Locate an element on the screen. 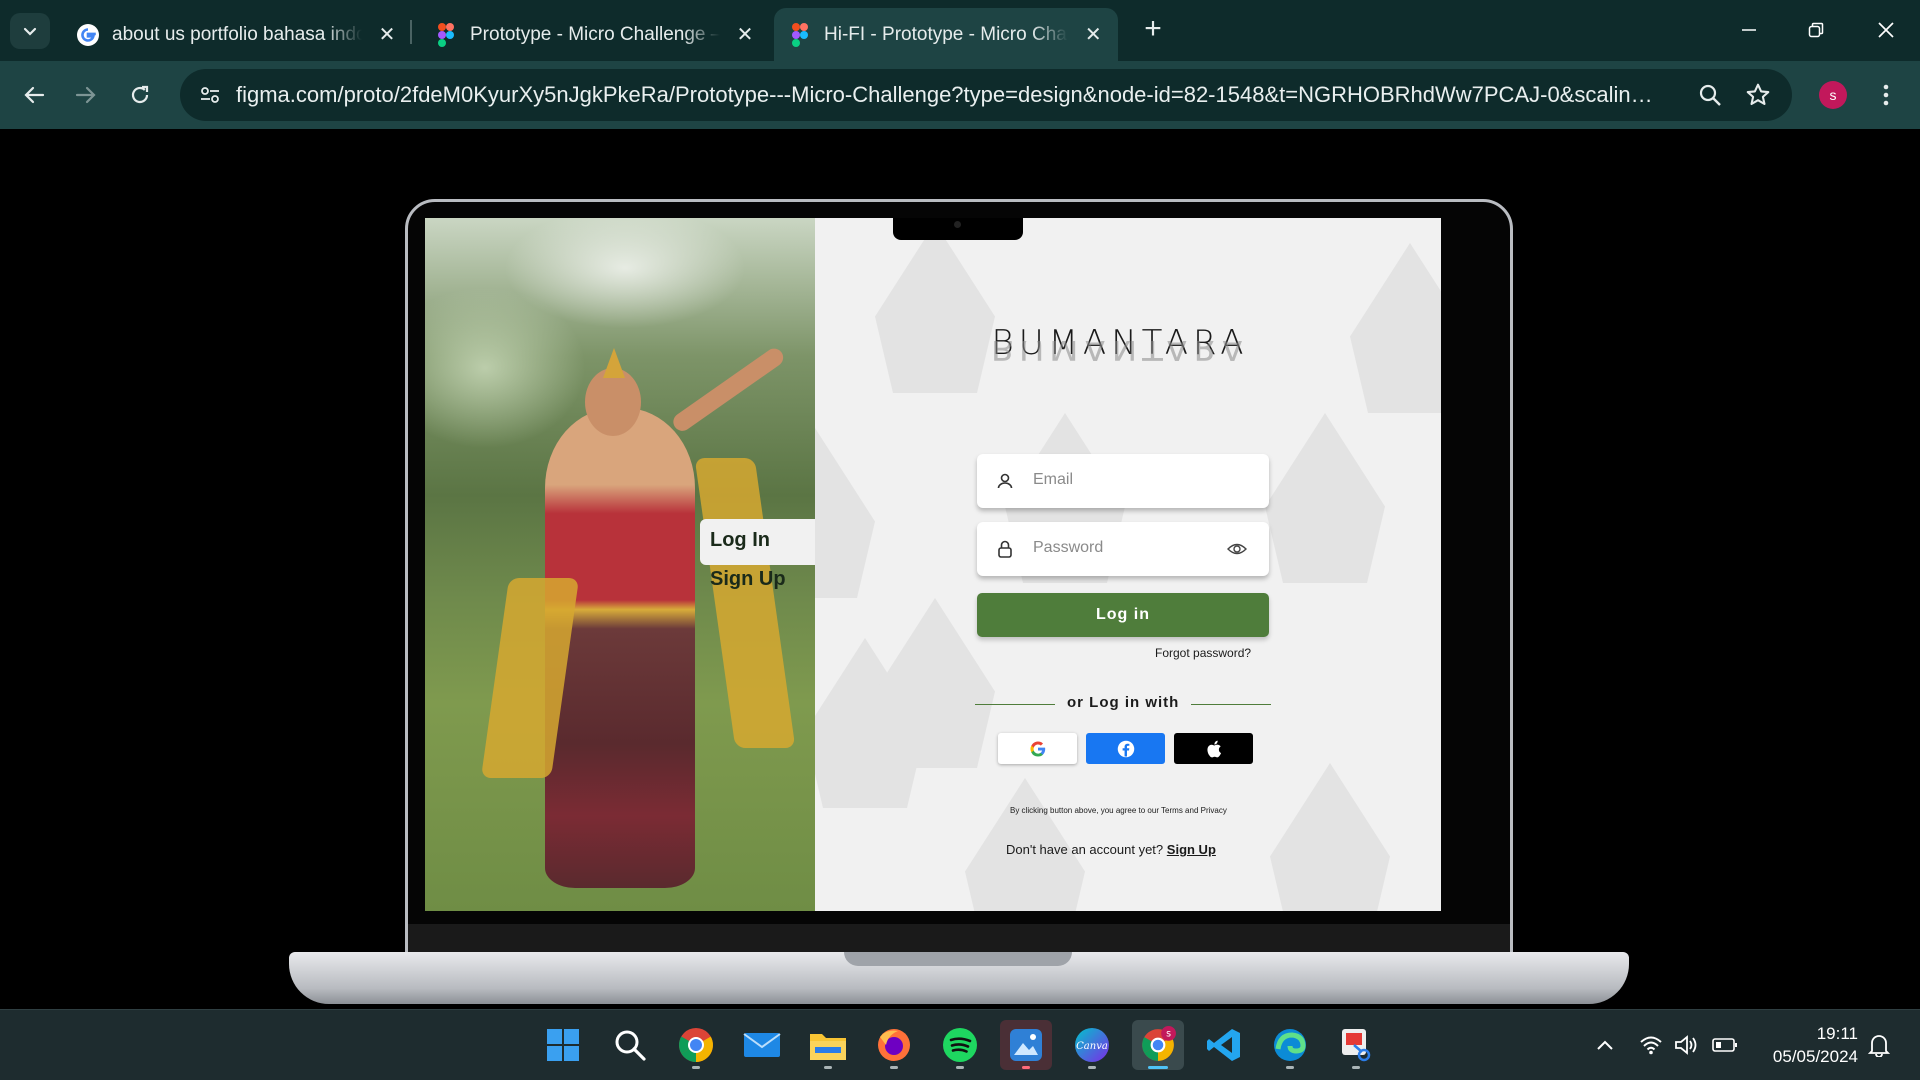 The width and height of the screenshot is (1920, 1080). tab-google: about us portfolio bahasa indonesia ✕ is located at coordinates (237, 34).